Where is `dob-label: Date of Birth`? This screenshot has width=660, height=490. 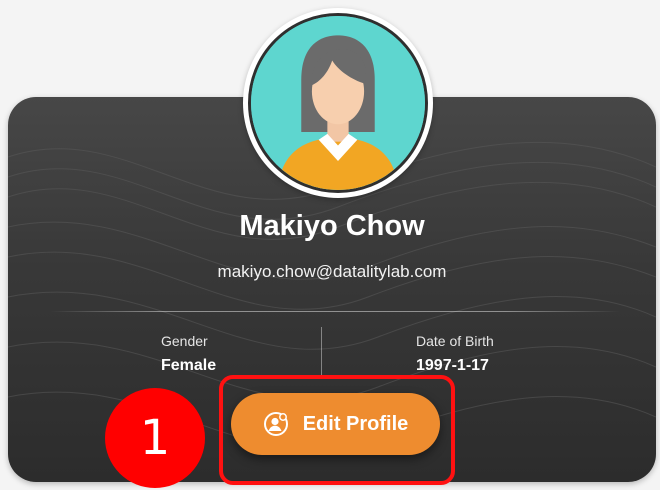
dob-label: Date of Birth is located at coordinates (455, 341).